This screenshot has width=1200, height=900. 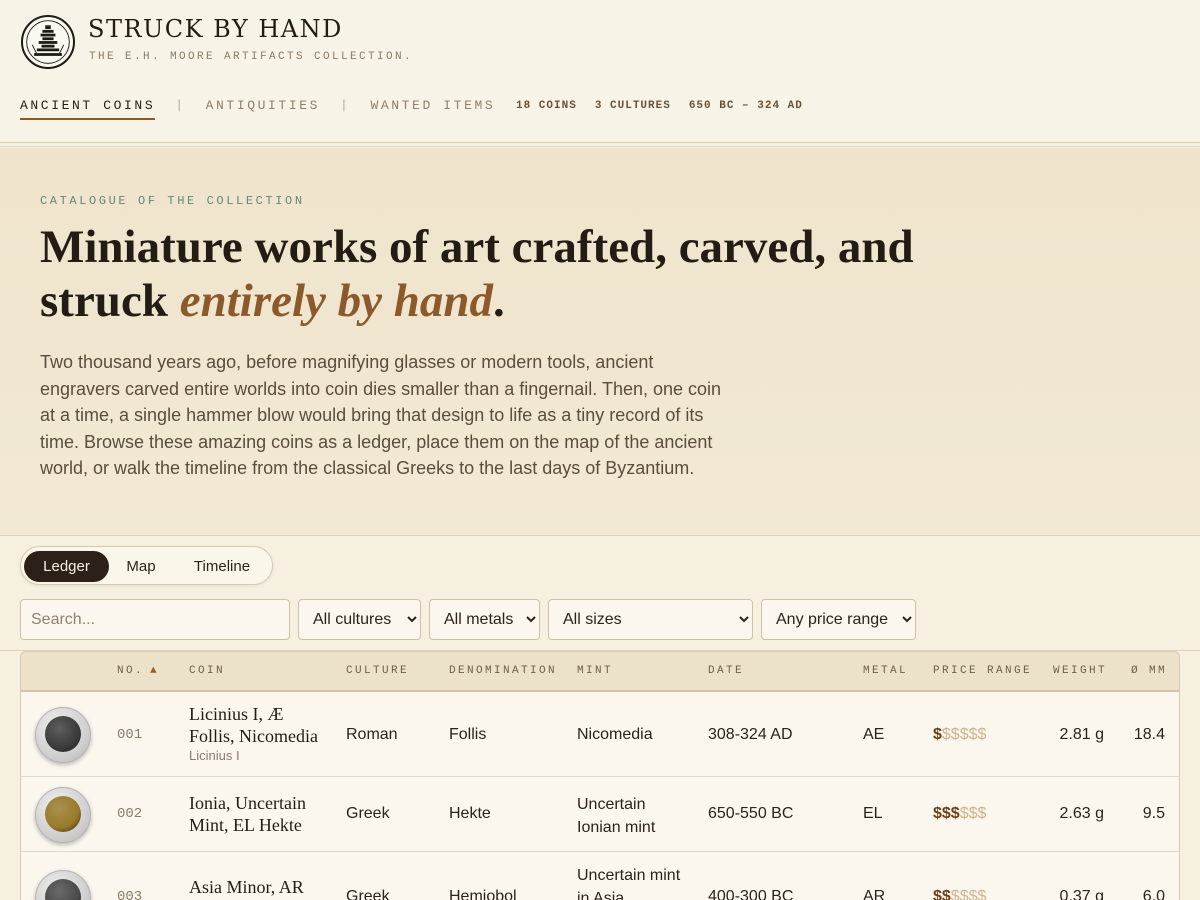 I want to click on column-header-price-range: PRICE RANGE, so click(x=982, y=671).